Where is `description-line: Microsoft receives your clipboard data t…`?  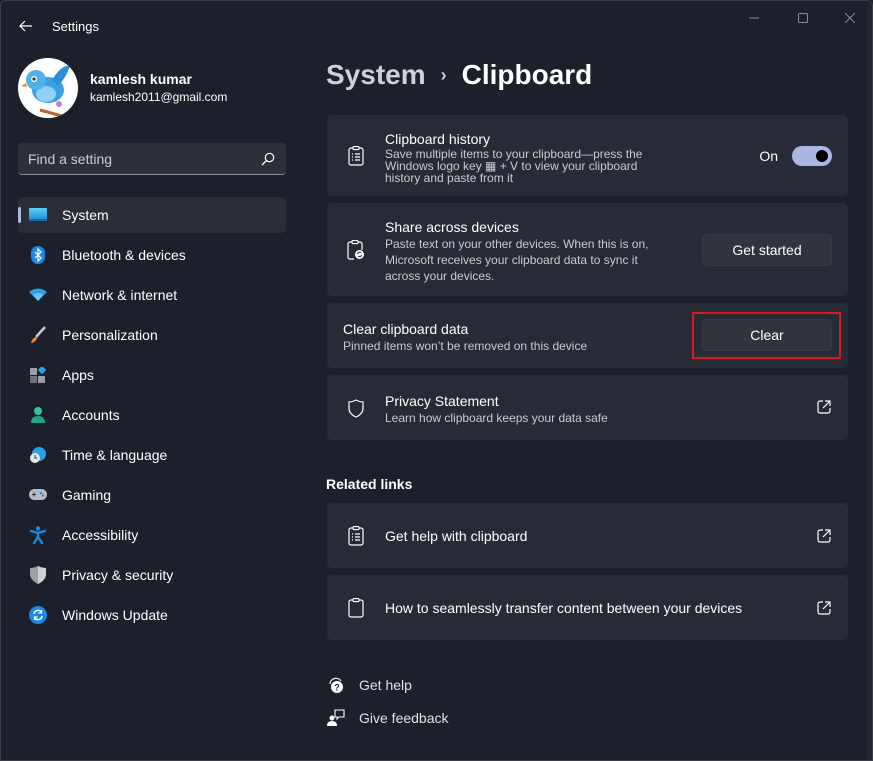 description-line: Microsoft receives your clipboard data t… is located at coordinates (511, 260).